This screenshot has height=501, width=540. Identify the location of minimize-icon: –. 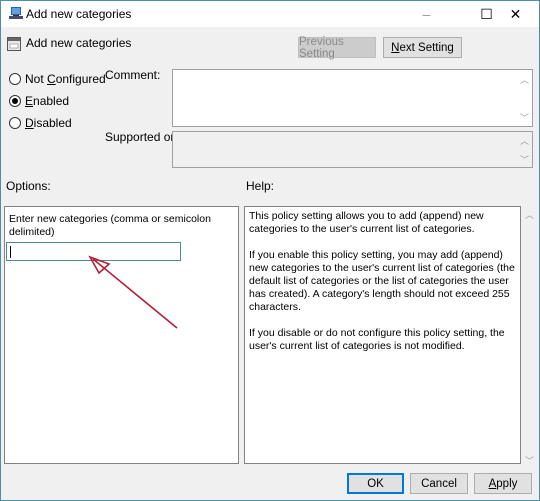
(426, 14).